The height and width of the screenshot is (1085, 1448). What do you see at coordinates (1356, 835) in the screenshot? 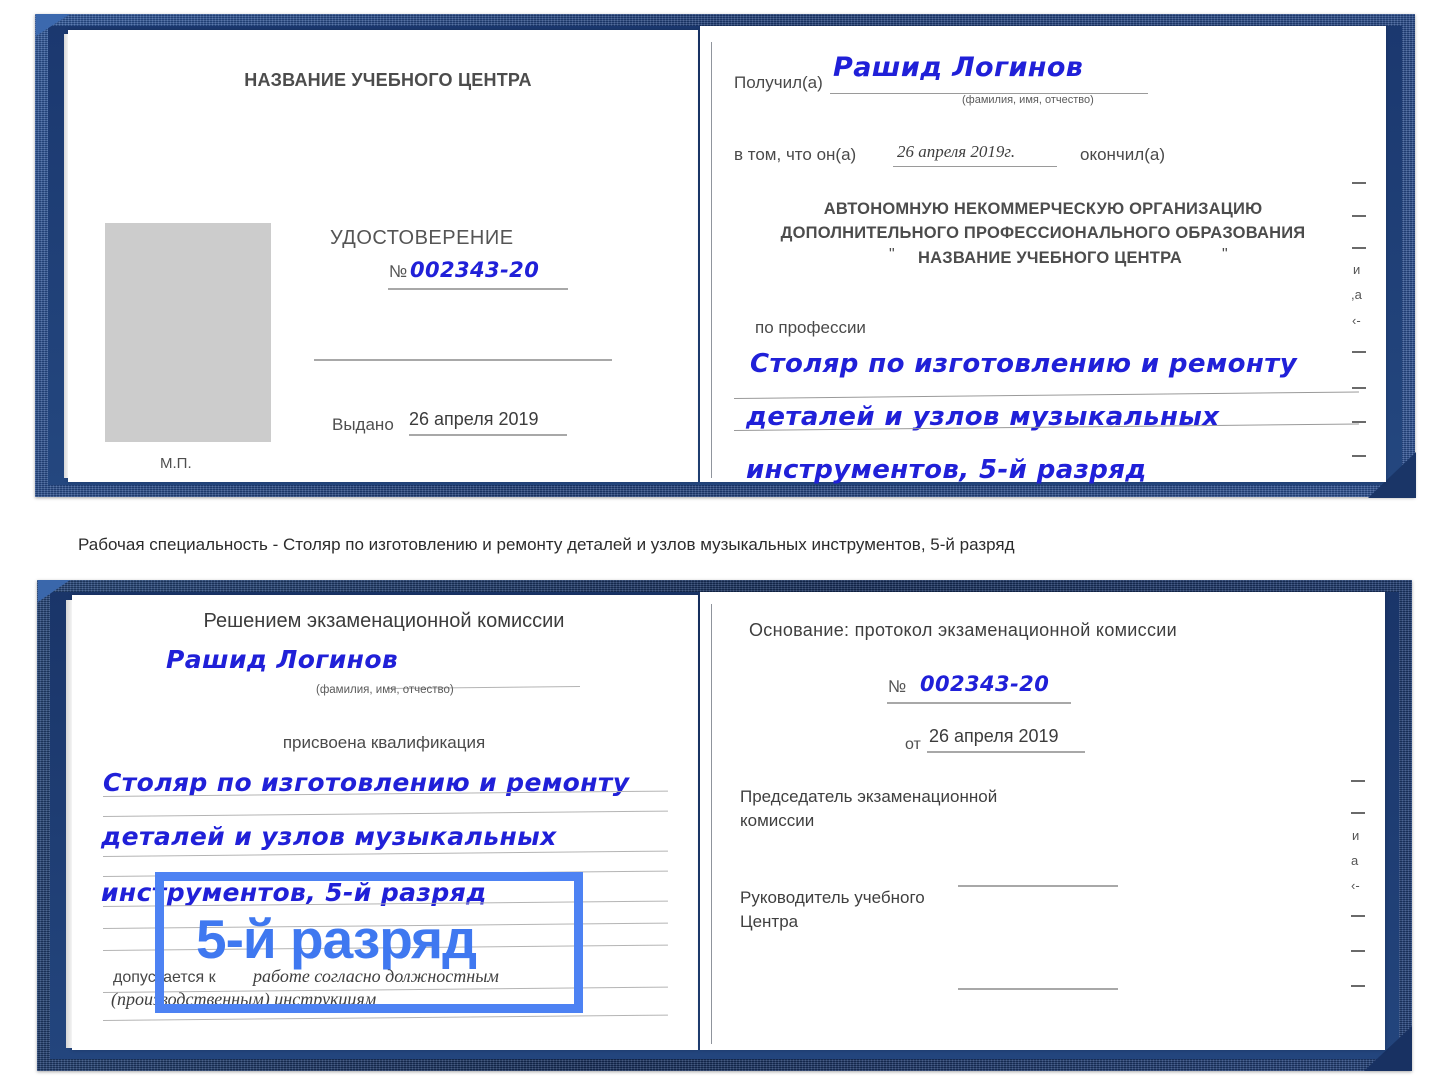
I see `bottom-edge-fragment-1: и` at bounding box center [1356, 835].